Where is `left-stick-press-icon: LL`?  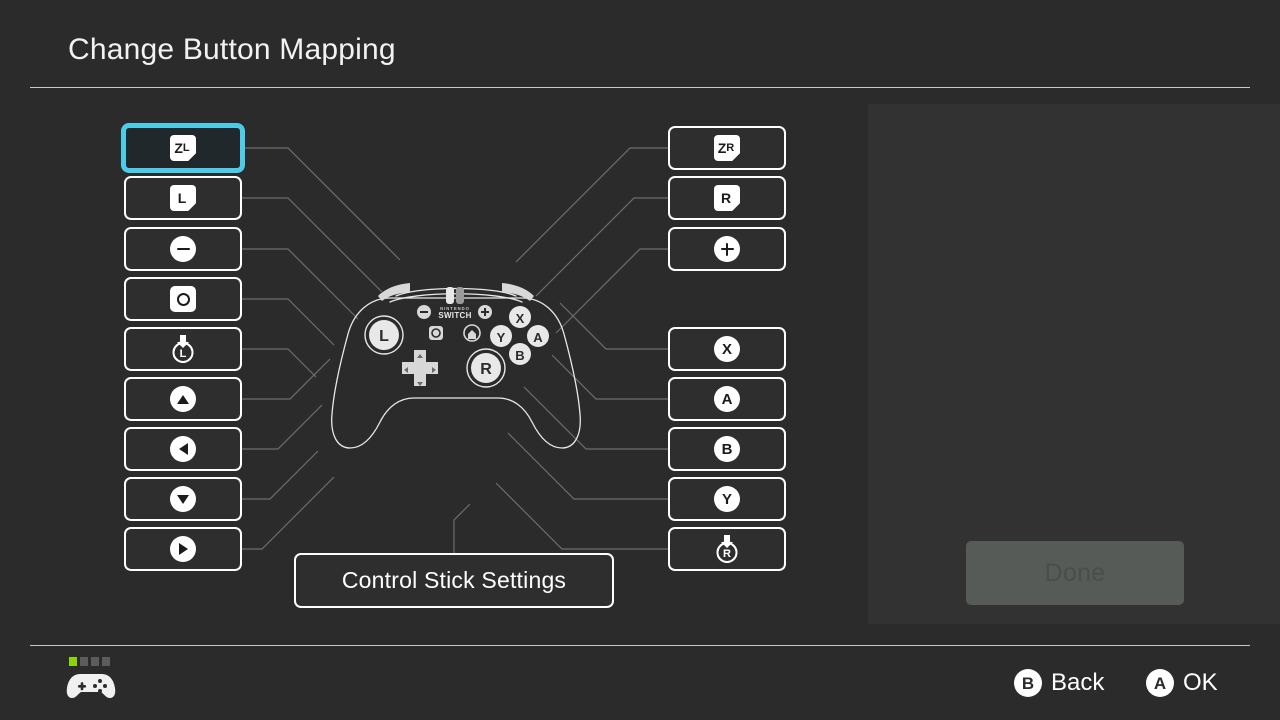 left-stick-press-icon: LL is located at coordinates (183, 349).